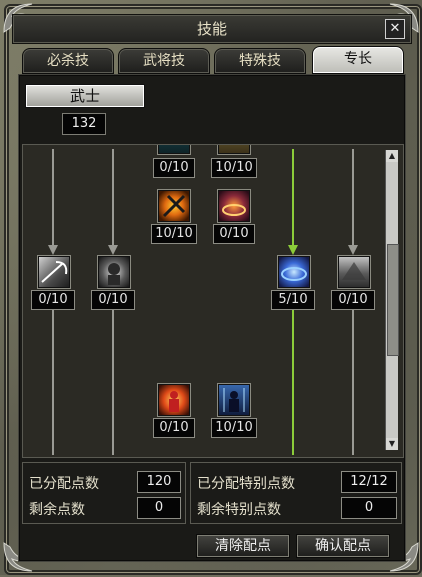 The image size is (422, 577). What do you see at coordinates (369, 508) in the screenshot?
I see `special-remaining-value: 0` at bounding box center [369, 508].